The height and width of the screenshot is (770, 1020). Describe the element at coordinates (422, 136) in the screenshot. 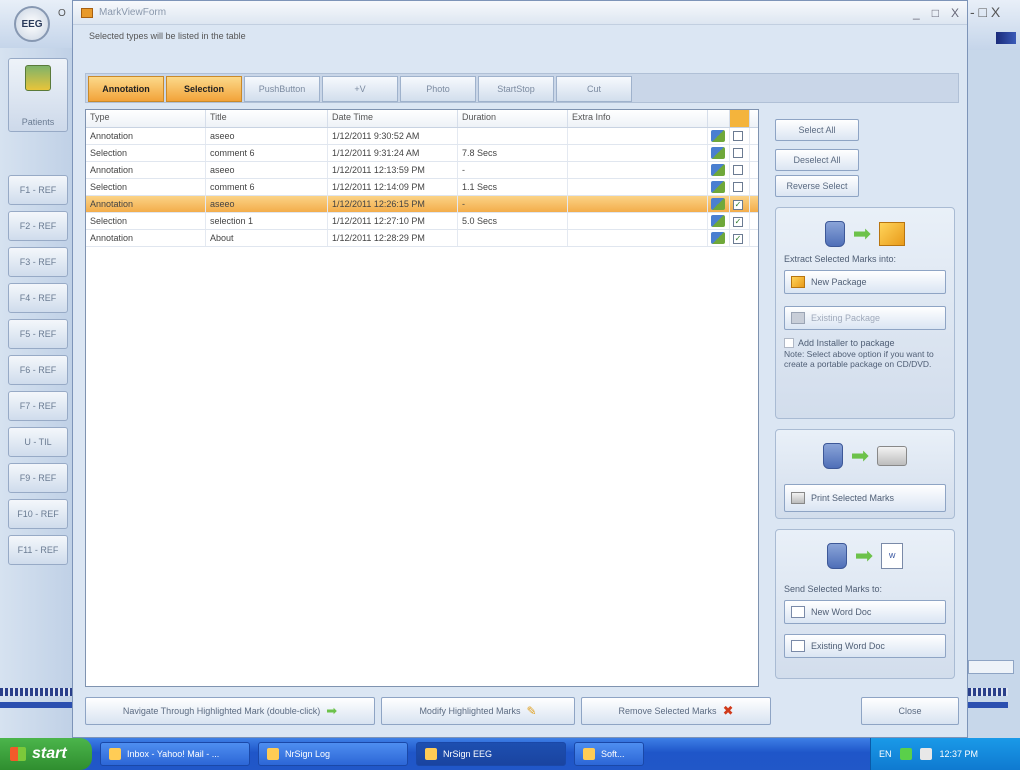

I see `table-row: Annotation aseeo 1/12/2011 9:30:52 AM` at that location.